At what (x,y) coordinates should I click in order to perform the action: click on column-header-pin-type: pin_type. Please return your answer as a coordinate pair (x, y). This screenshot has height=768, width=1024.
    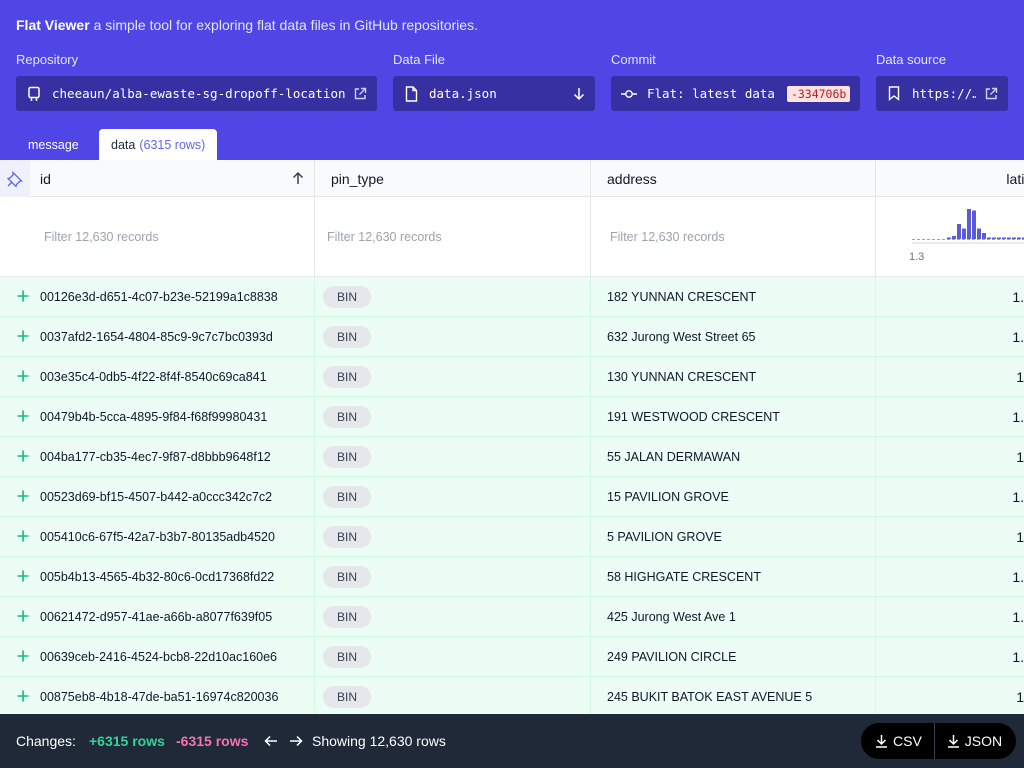
    Looking at the image, I should click on (453, 178).